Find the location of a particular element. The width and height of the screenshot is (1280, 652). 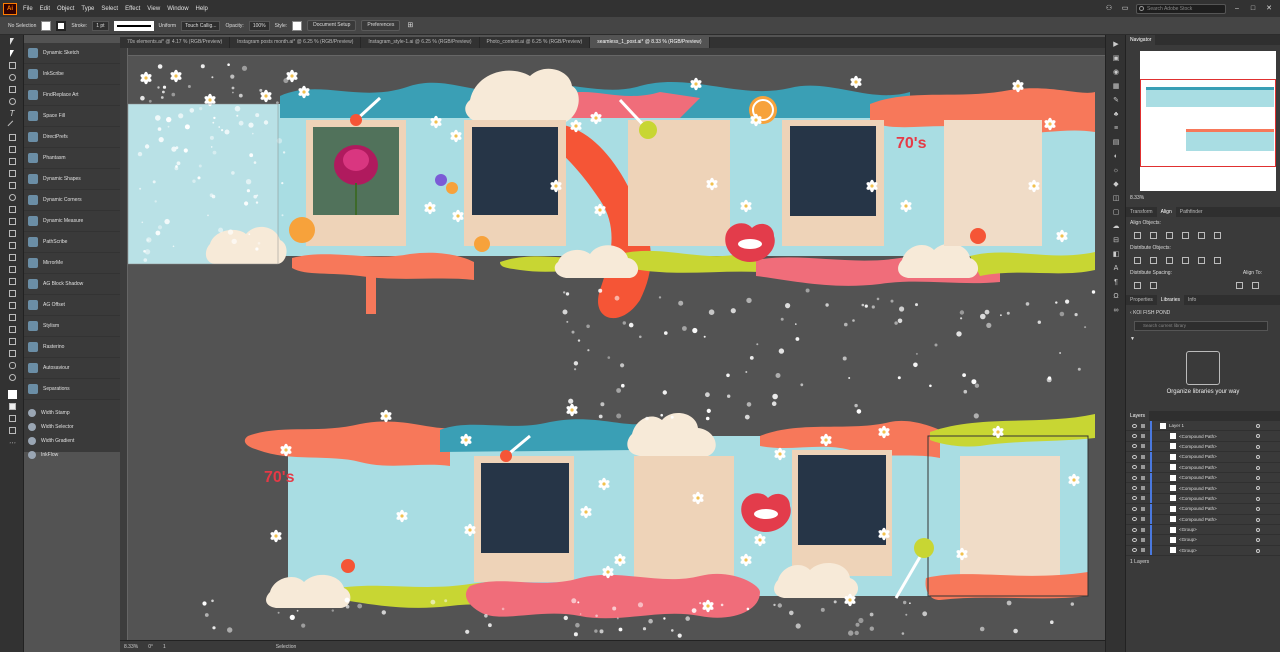

library-name: ‹ KOI FISH POND is located at coordinates (1203, 312).